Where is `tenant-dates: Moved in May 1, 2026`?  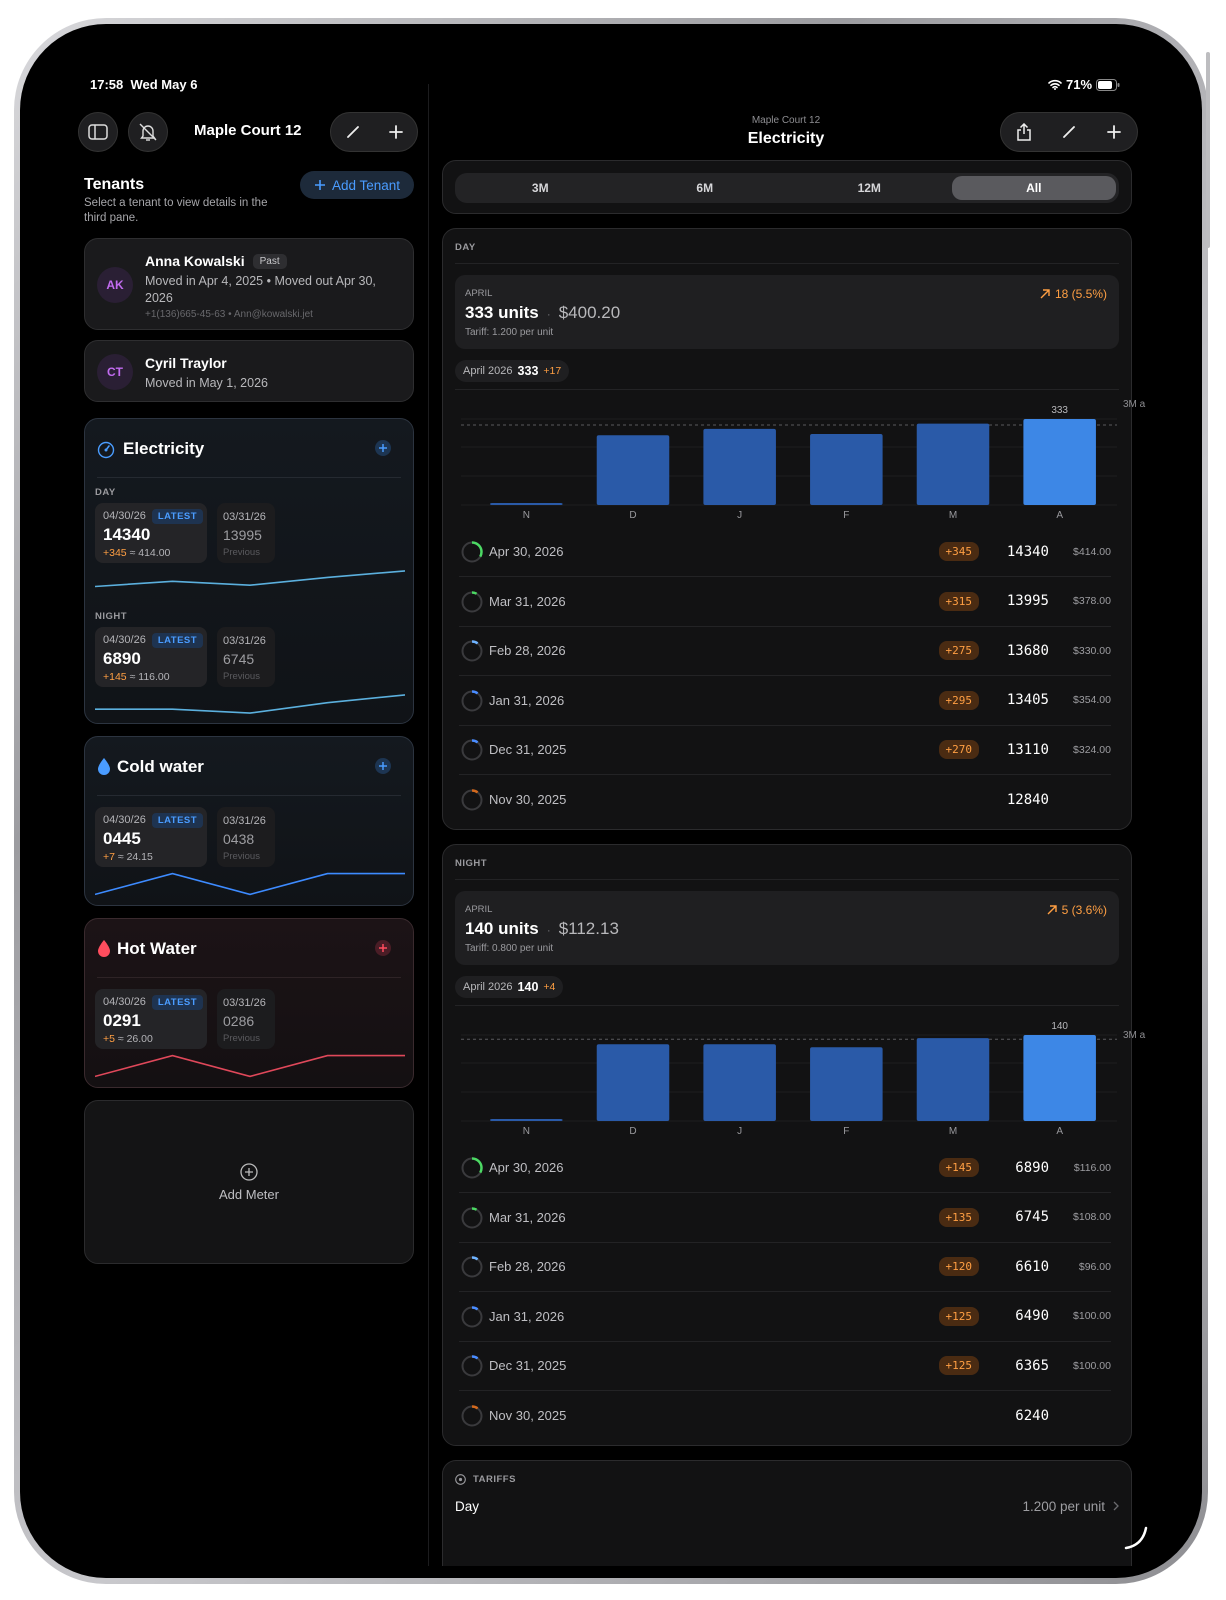
tenant-dates: Moved in May 1, 2026 is located at coordinates (206, 383).